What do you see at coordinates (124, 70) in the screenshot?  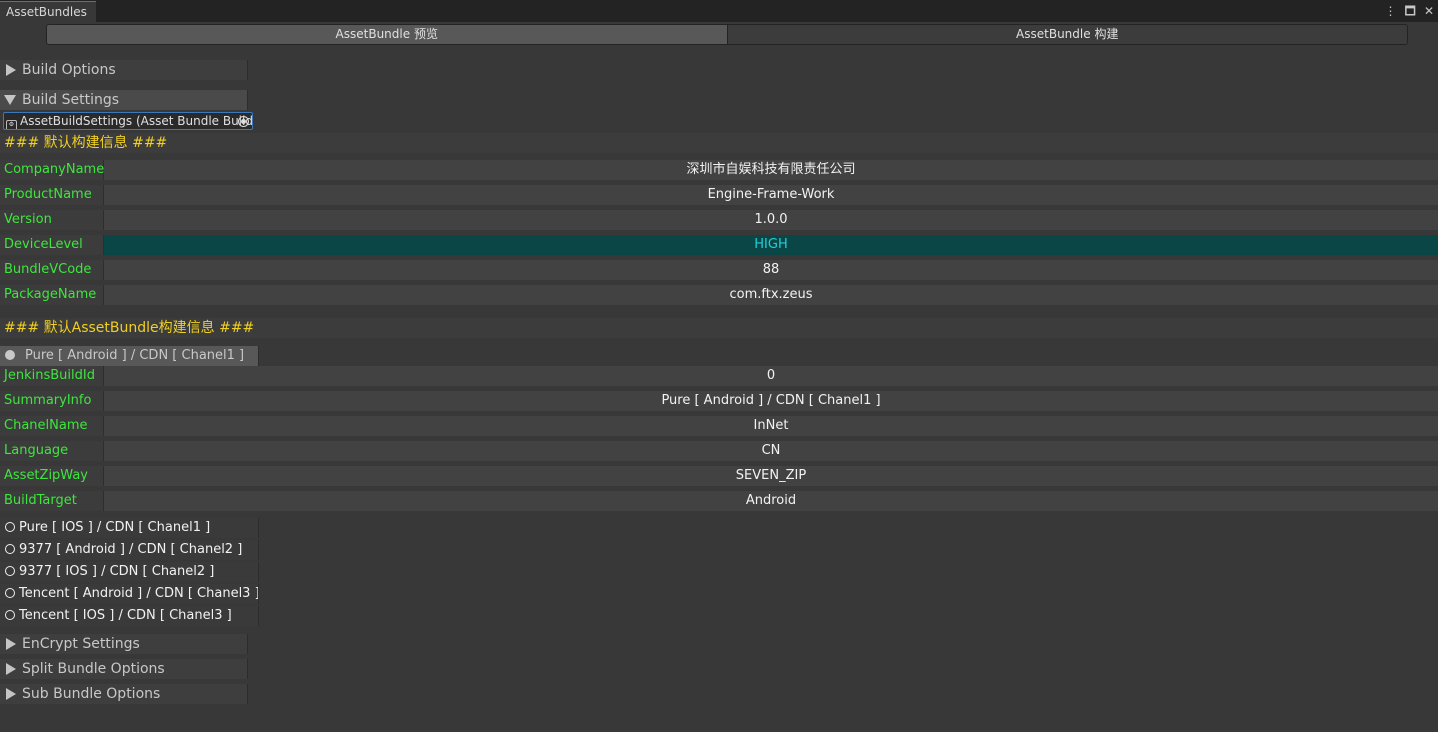 I see `foldout-build-options: Build Options` at bounding box center [124, 70].